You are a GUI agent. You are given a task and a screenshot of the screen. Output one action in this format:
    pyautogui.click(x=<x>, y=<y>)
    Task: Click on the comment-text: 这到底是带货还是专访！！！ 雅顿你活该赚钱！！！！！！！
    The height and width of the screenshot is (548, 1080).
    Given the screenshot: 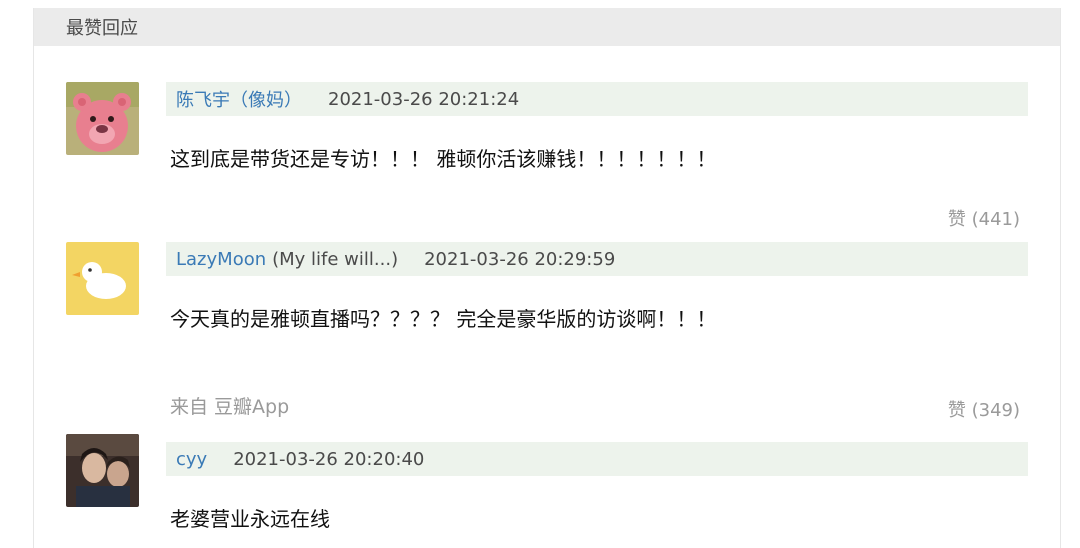 What is the action you would take?
    pyautogui.click(x=443, y=159)
    